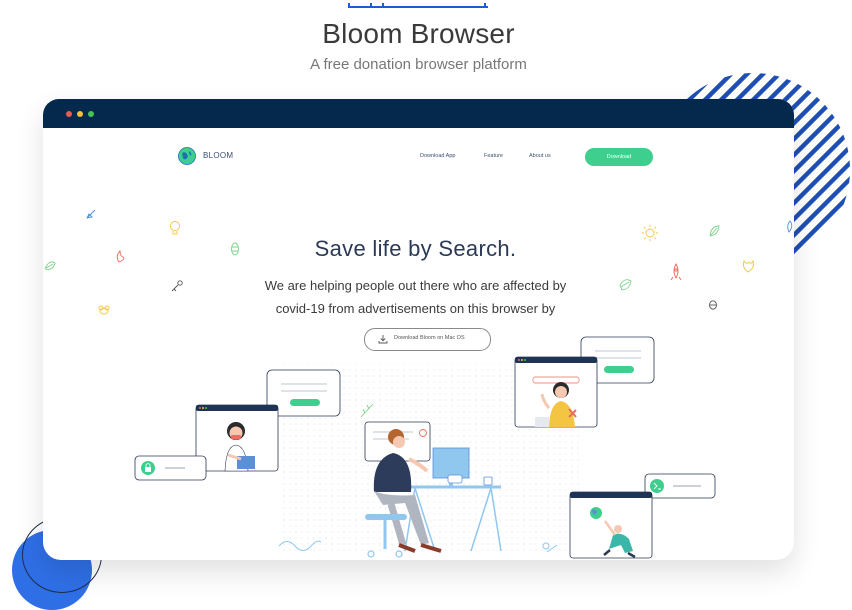 The width and height of the screenshot is (852, 610). Describe the element at coordinates (676, 272) in the screenshot. I see `rocket-icon` at that location.